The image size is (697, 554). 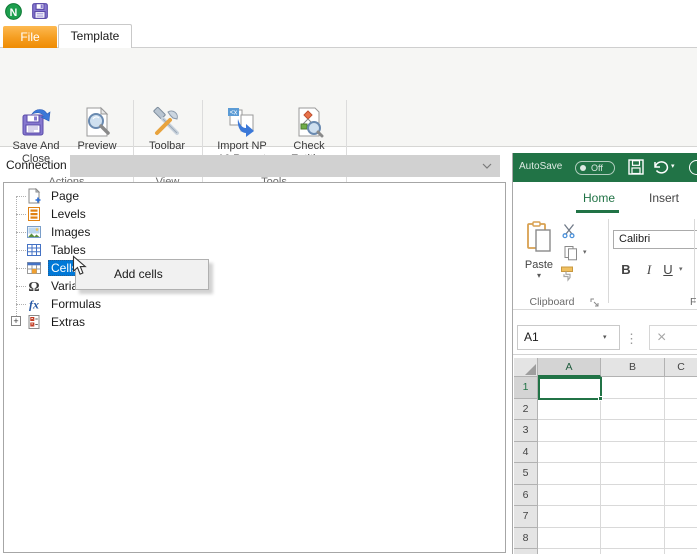 I want to click on cell-B4, so click(x=633, y=452).